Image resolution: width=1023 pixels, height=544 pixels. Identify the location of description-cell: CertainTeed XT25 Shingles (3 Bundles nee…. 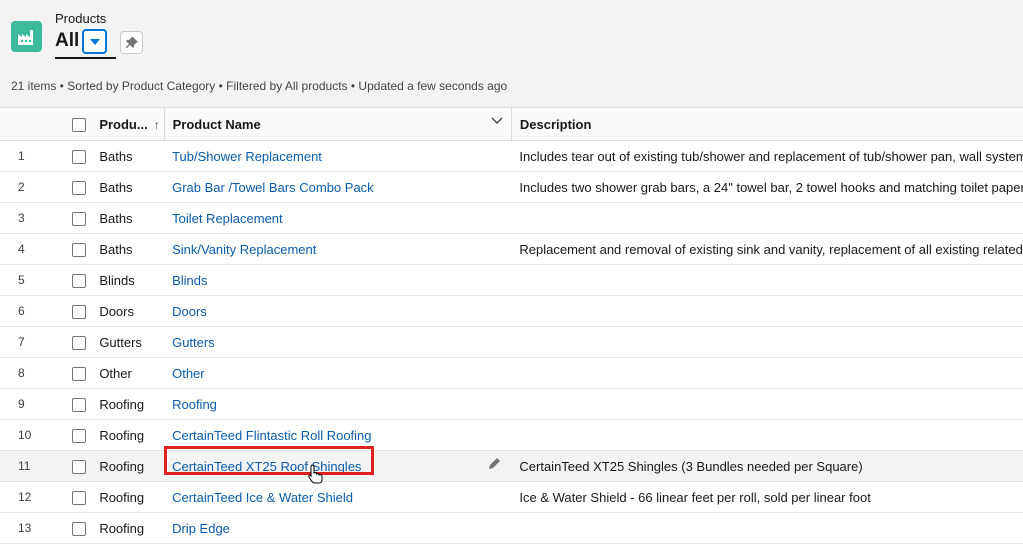
(767, 466).